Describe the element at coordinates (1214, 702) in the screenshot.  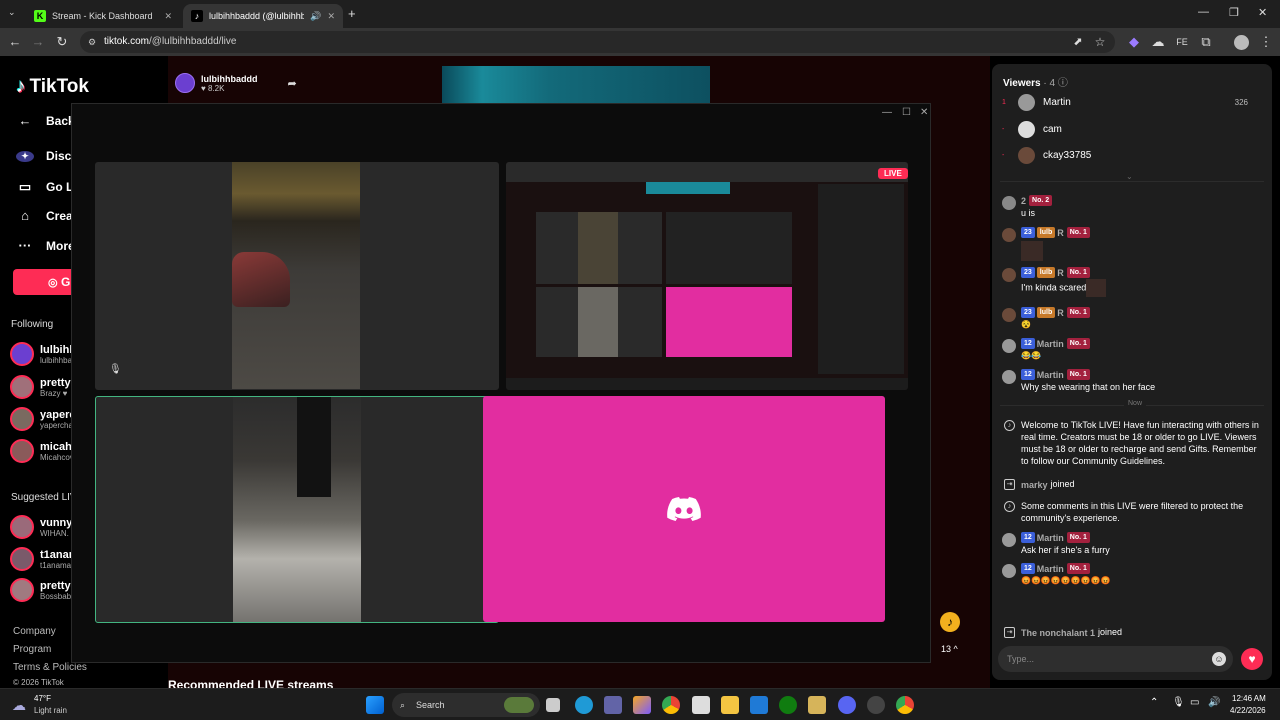
I see `volume-icon: 🔊` at that location.